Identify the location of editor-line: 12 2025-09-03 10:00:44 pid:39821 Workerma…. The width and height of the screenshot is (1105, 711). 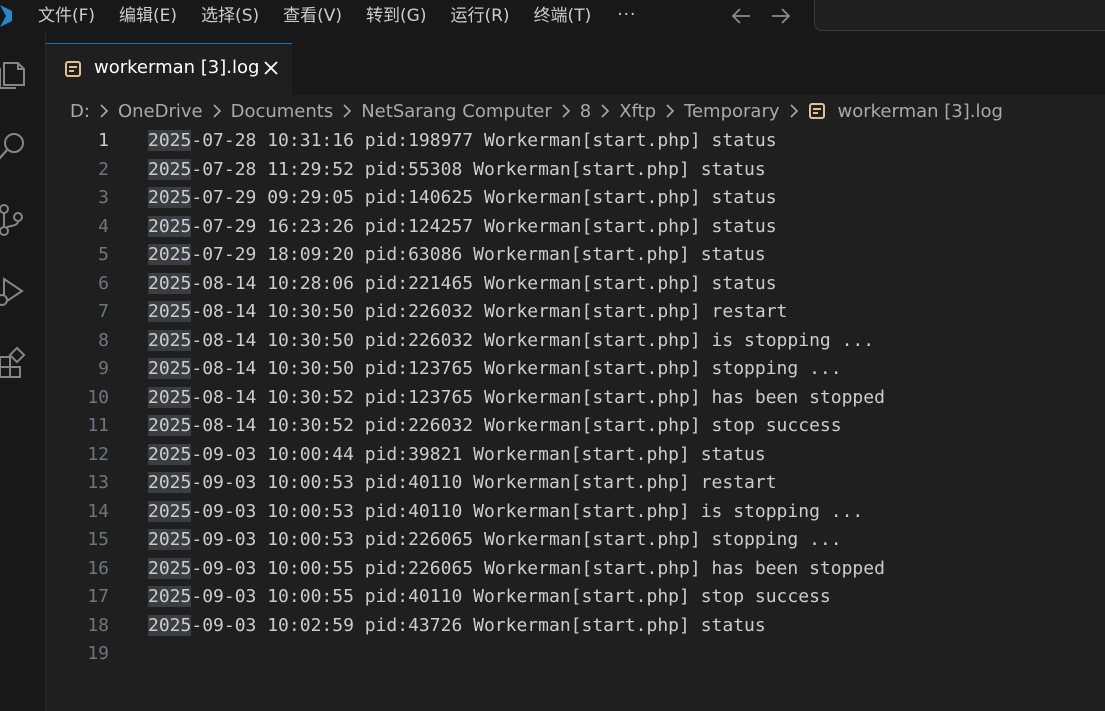
(575, 455).